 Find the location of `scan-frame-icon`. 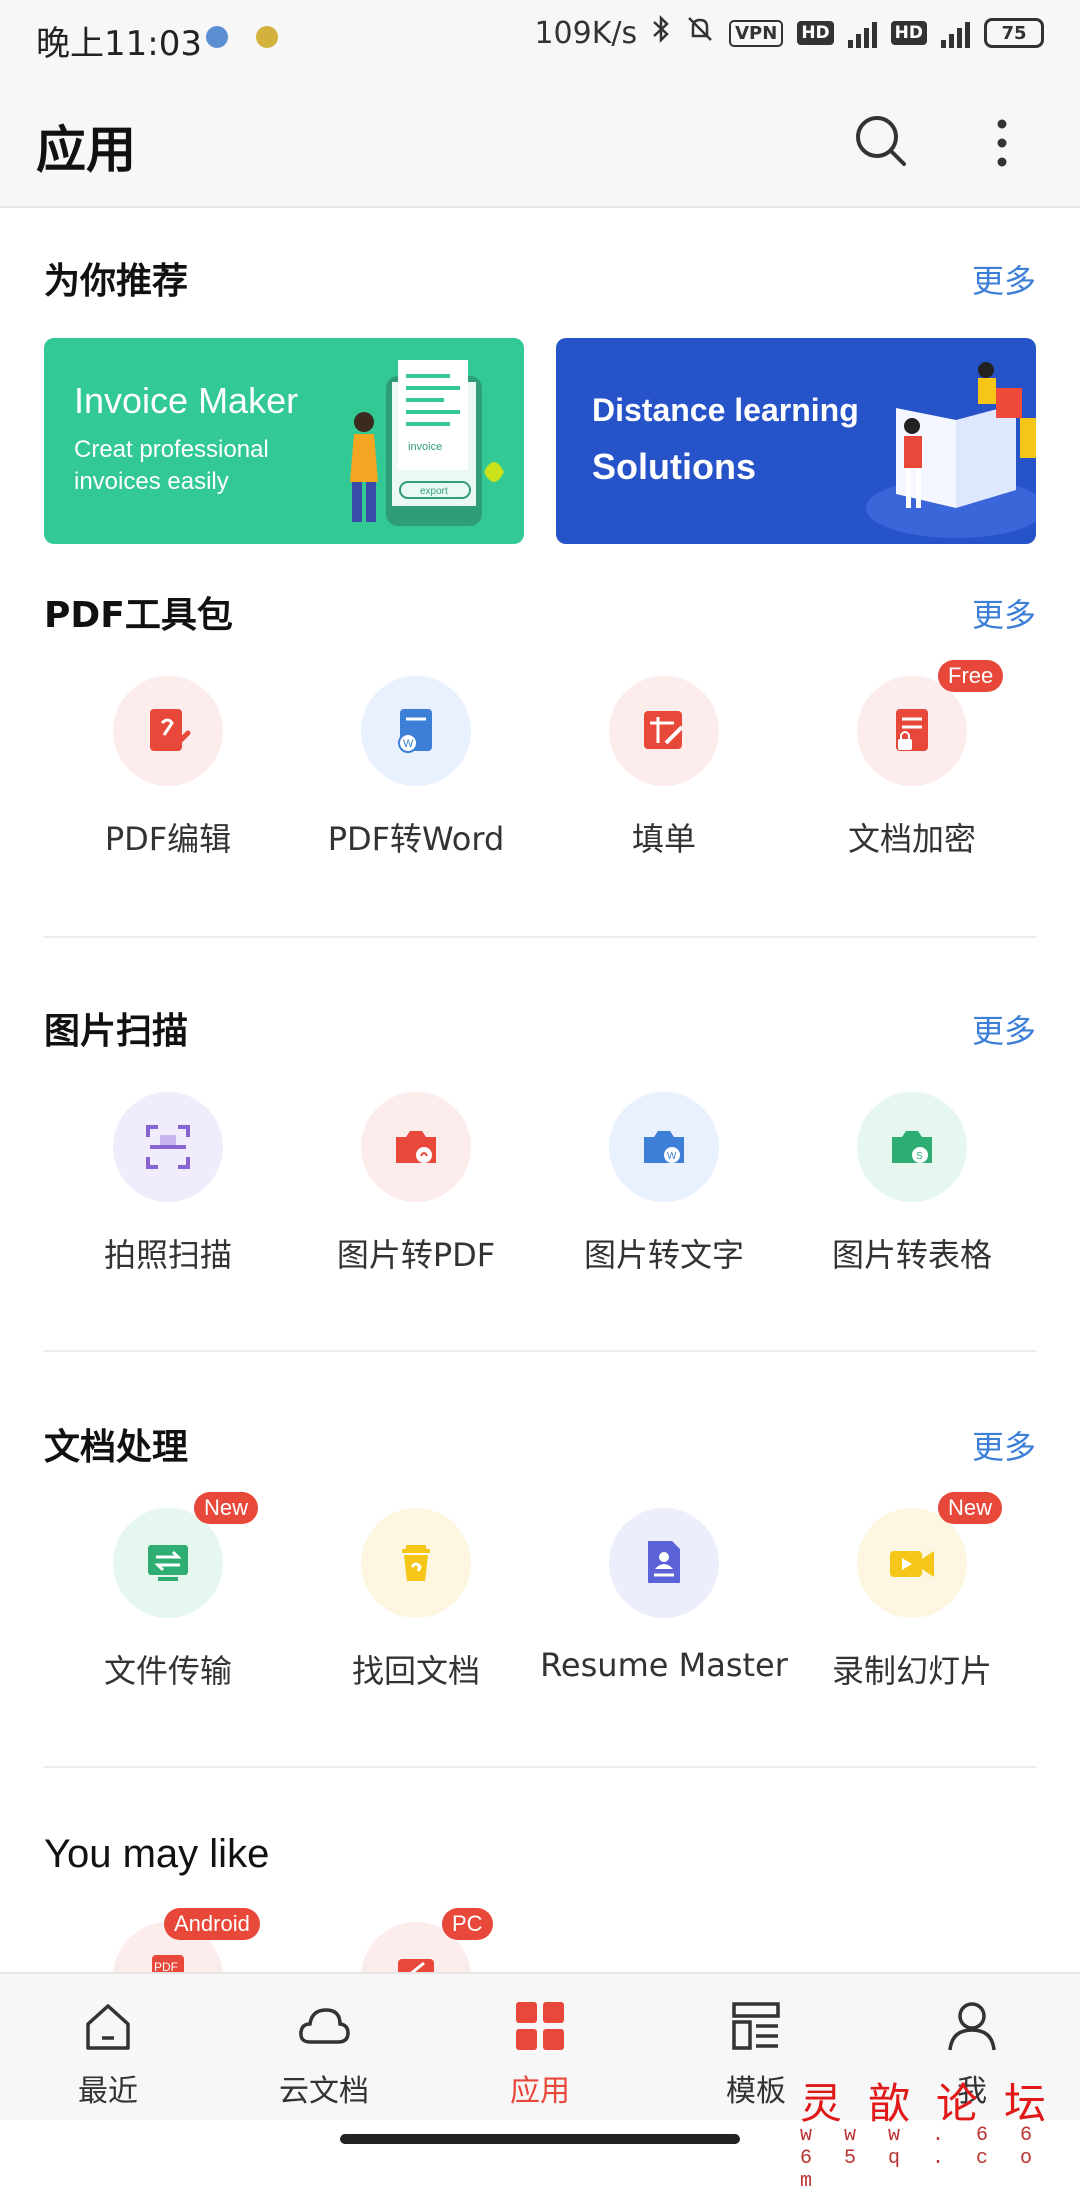

scan-frame-icon is located at coordinates (168, 1147).